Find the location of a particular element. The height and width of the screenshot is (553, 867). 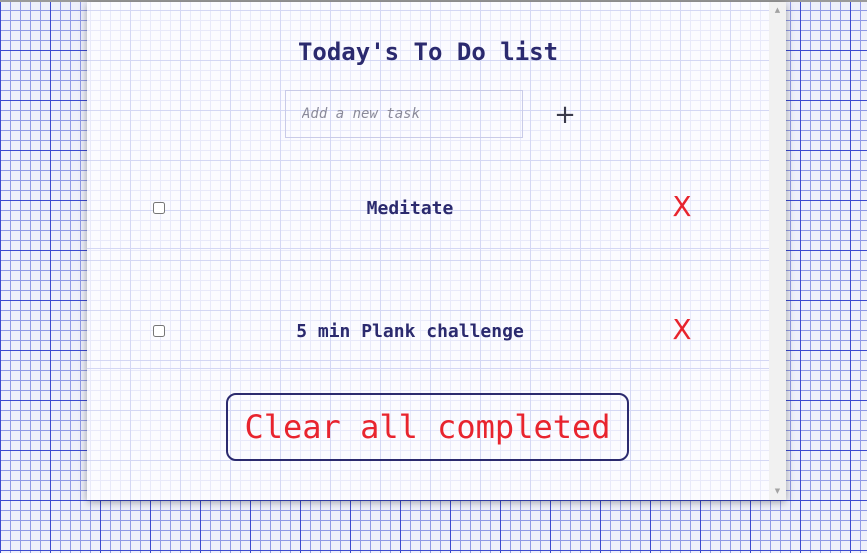

vertical-scrollbar: ▲ ▼ is located at coordinates (777, 251).